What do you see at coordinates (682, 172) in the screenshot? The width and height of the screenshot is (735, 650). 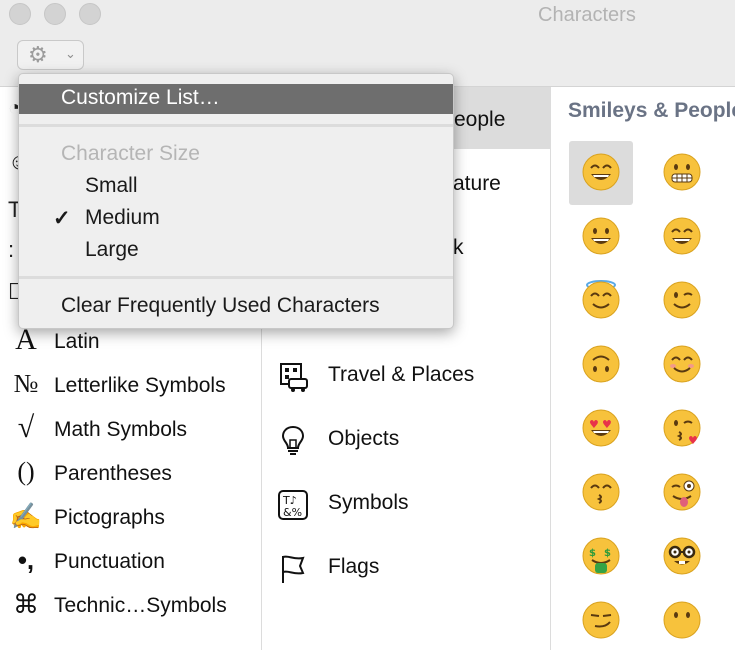 I see `grimacing-face-emoji` at bounding box center [682, 172].